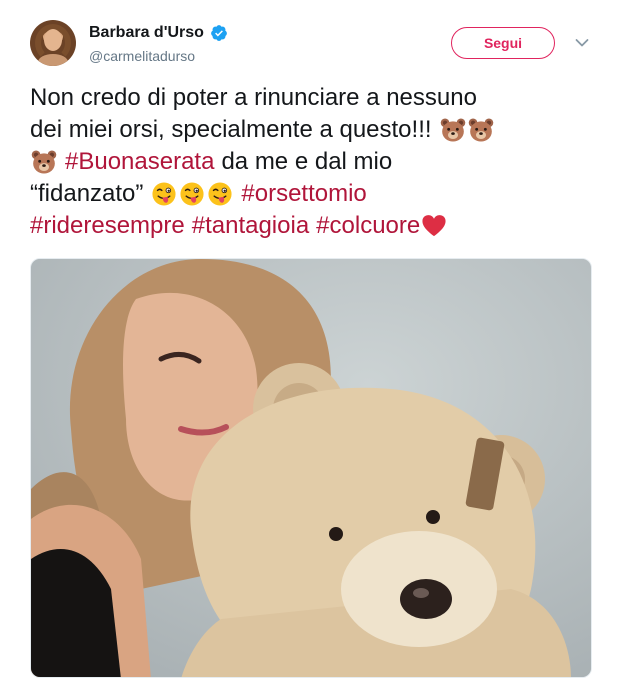 This screenshot has height=691, width=623. What do you see at coordinates (312, 226) in the screenshot?
I see `tweet-line-5: #rideresempre #tantagioia #colcuore` at bounding box center [312, 226].